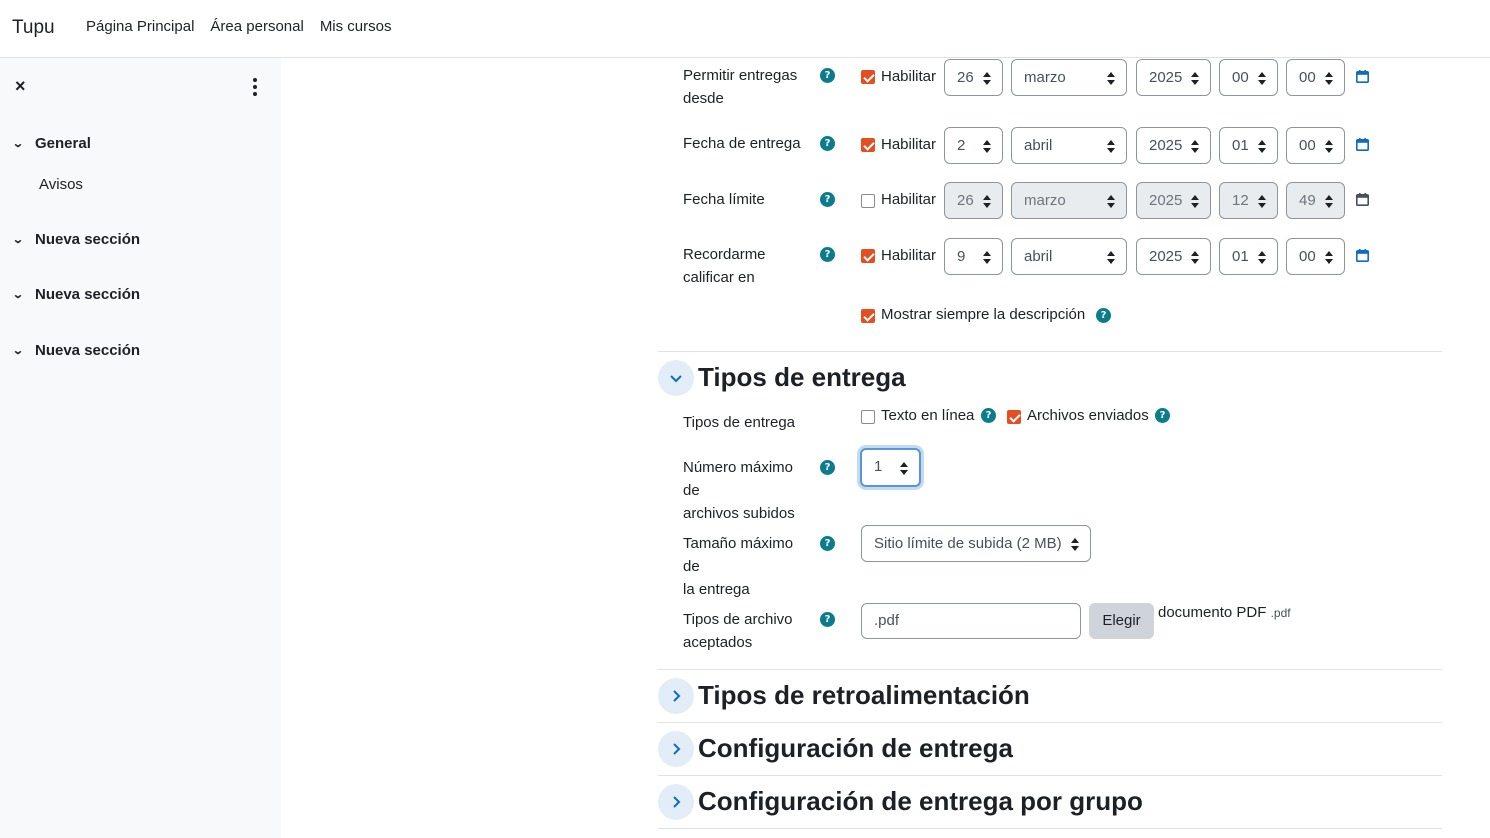  What do you see at coordinates (740, 75) in the screenshot?
I see `label-line: Permitir entregas` at bounding box center [740, 75].